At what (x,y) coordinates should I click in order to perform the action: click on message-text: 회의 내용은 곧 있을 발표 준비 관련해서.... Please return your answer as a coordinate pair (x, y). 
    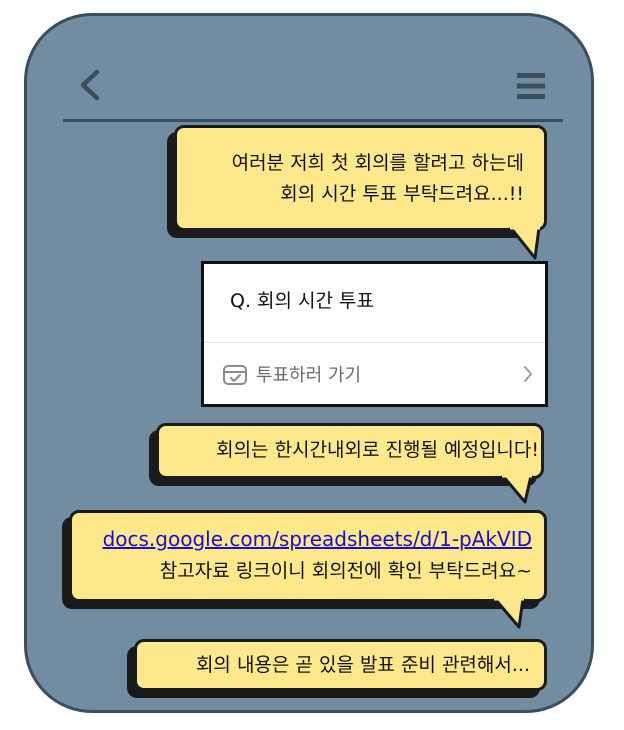
    Looking at the image, I should click on (362, 665).